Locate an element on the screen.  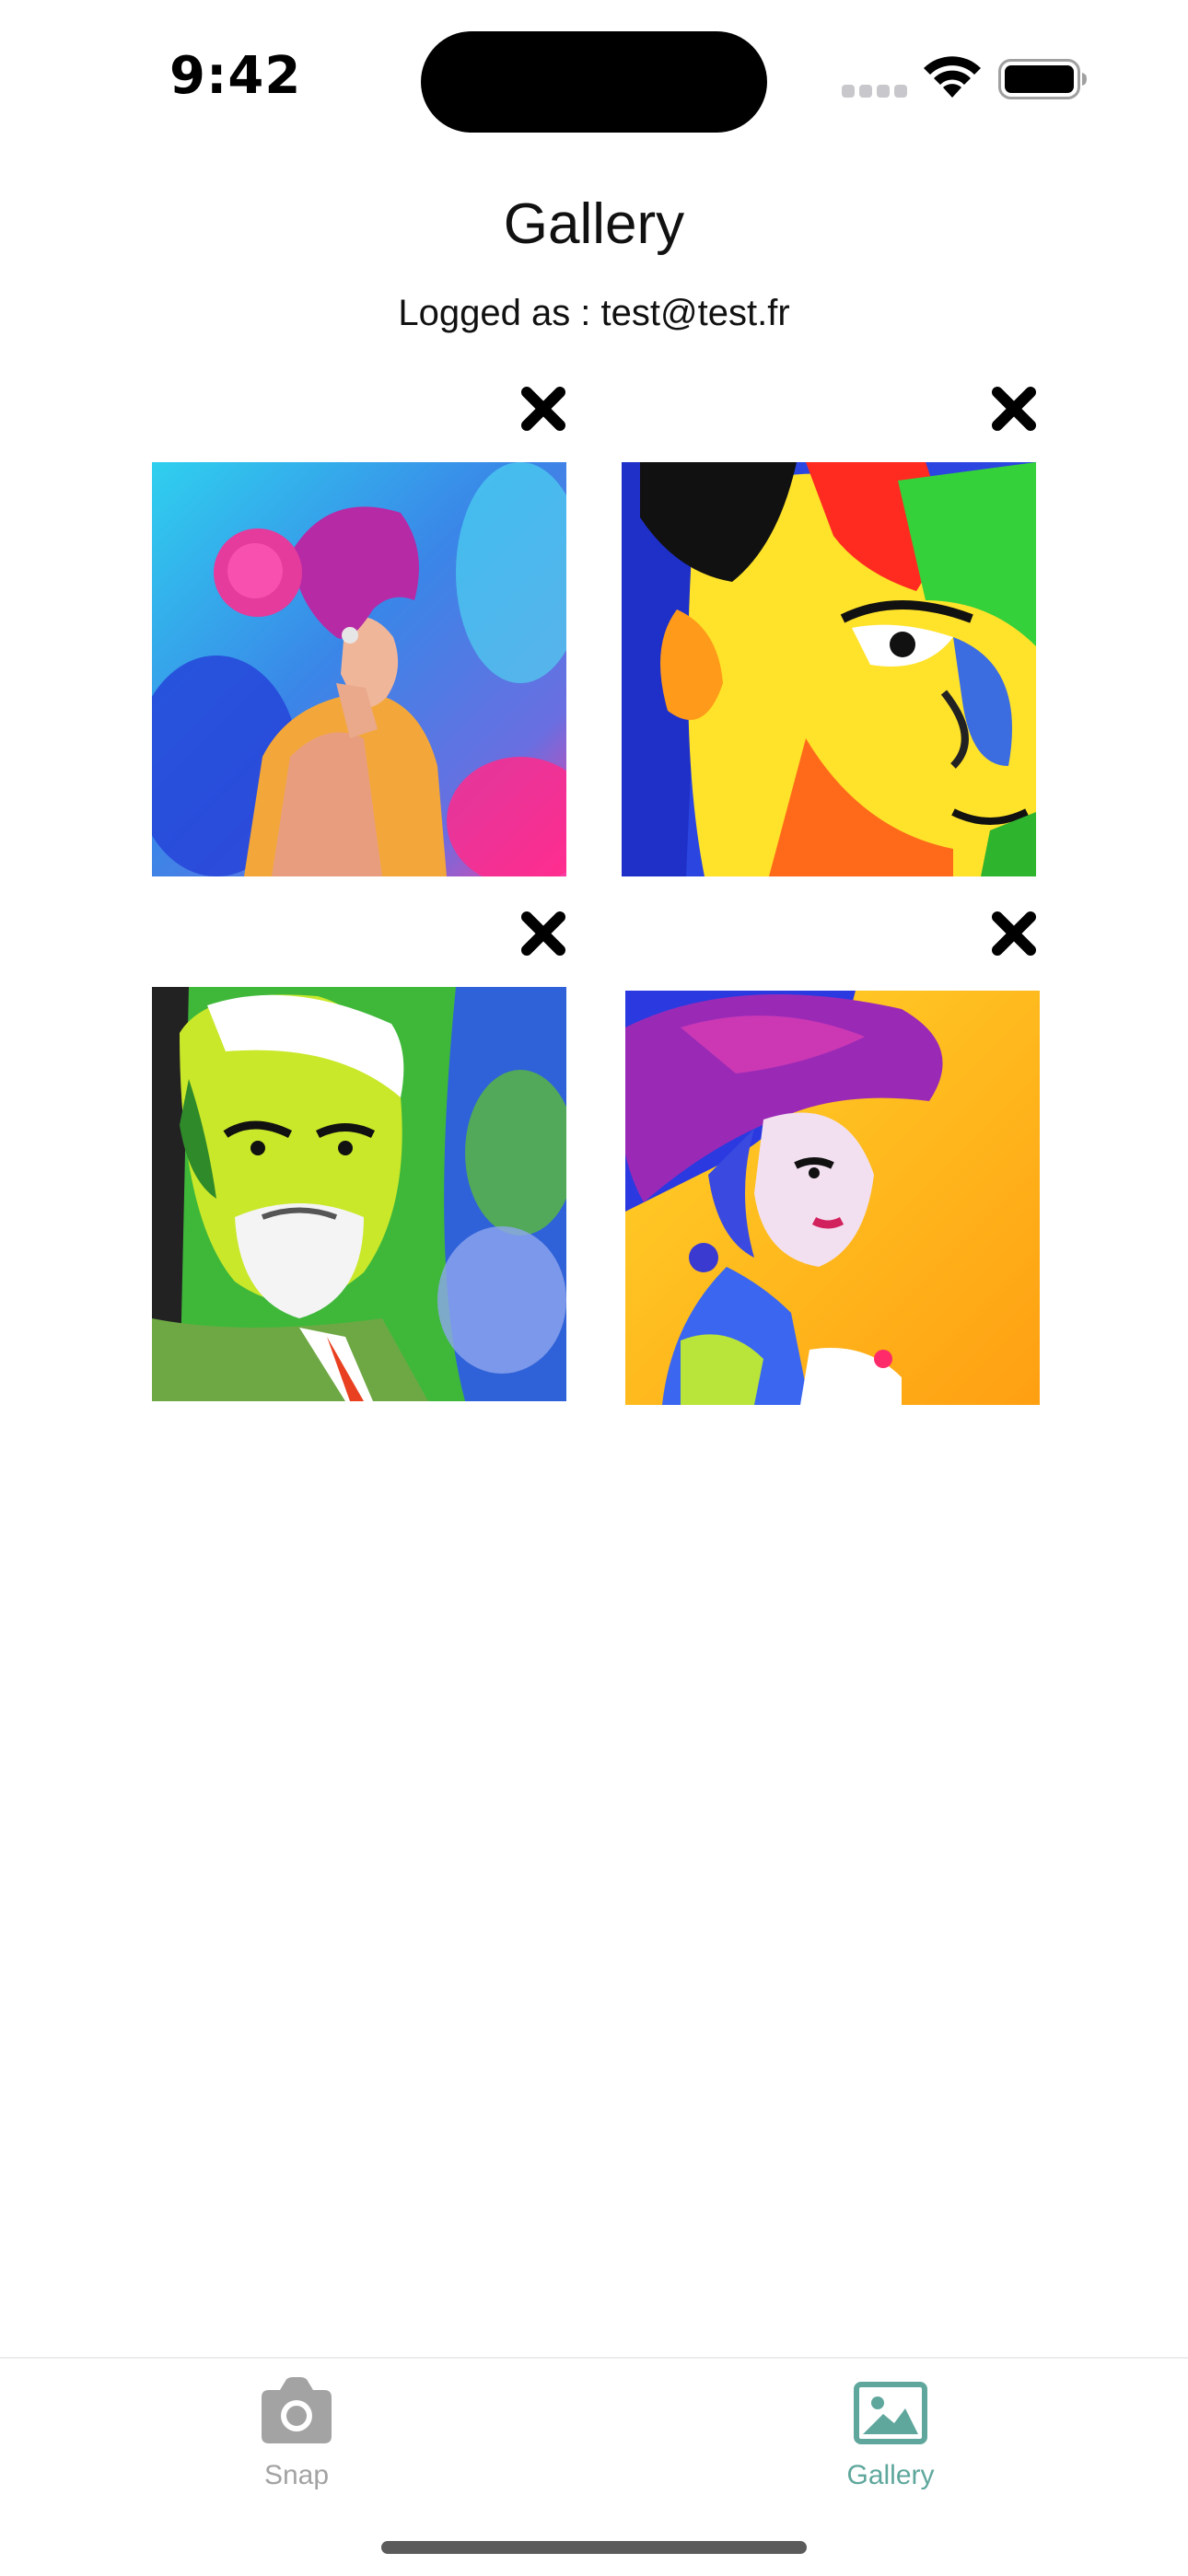
man-colorful-face-portrait is located at coordinates (829, 669).